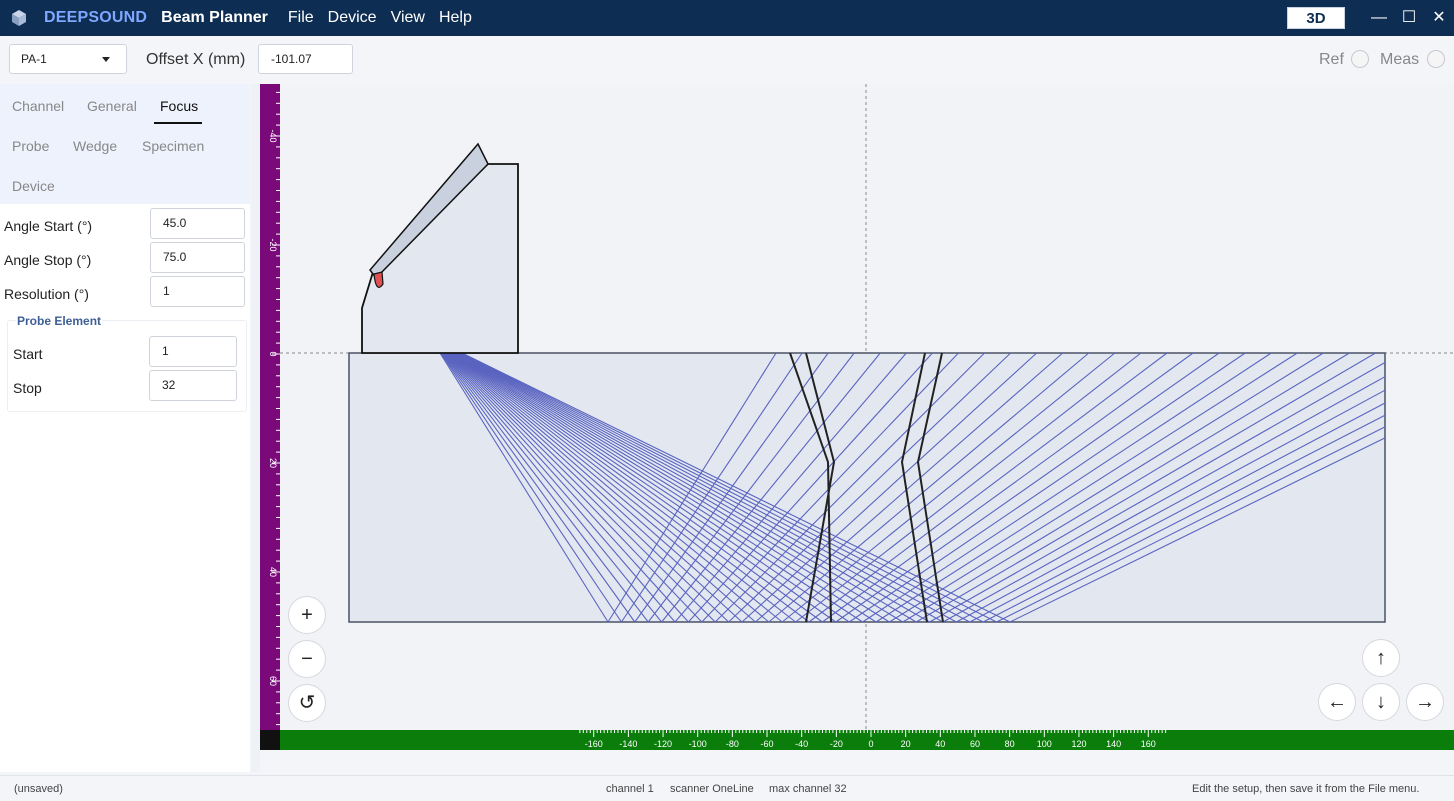  What do you see at coordinates (270, 407) in the screenshot?
I see `y-ruler` at bounding box center [270, 407].